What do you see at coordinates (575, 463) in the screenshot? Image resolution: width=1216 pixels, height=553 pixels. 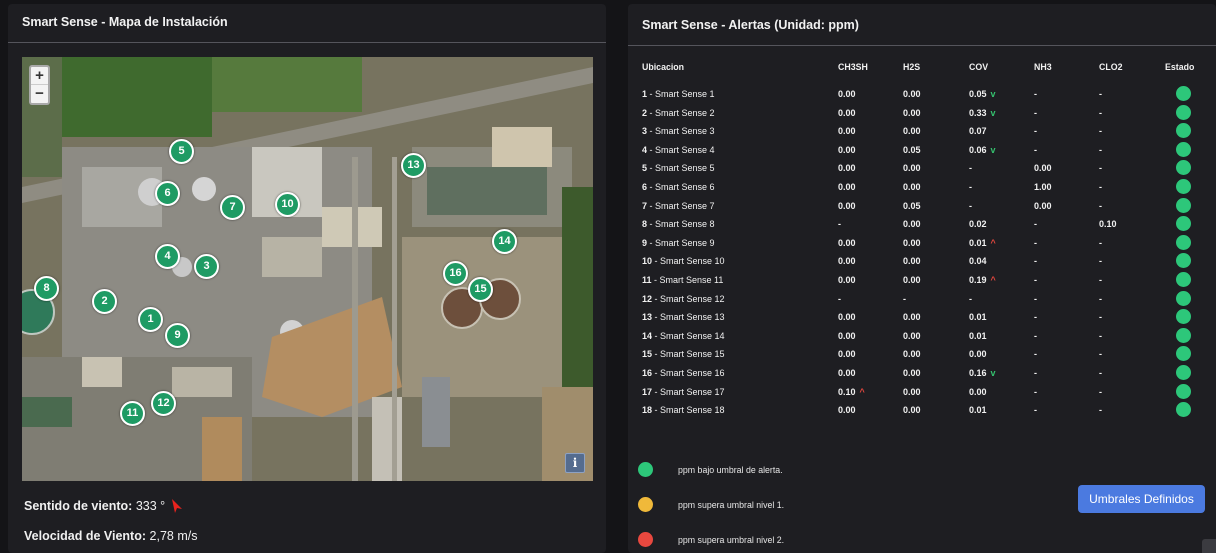 I see `map-info-button: i` at bounding box center [575, 463].